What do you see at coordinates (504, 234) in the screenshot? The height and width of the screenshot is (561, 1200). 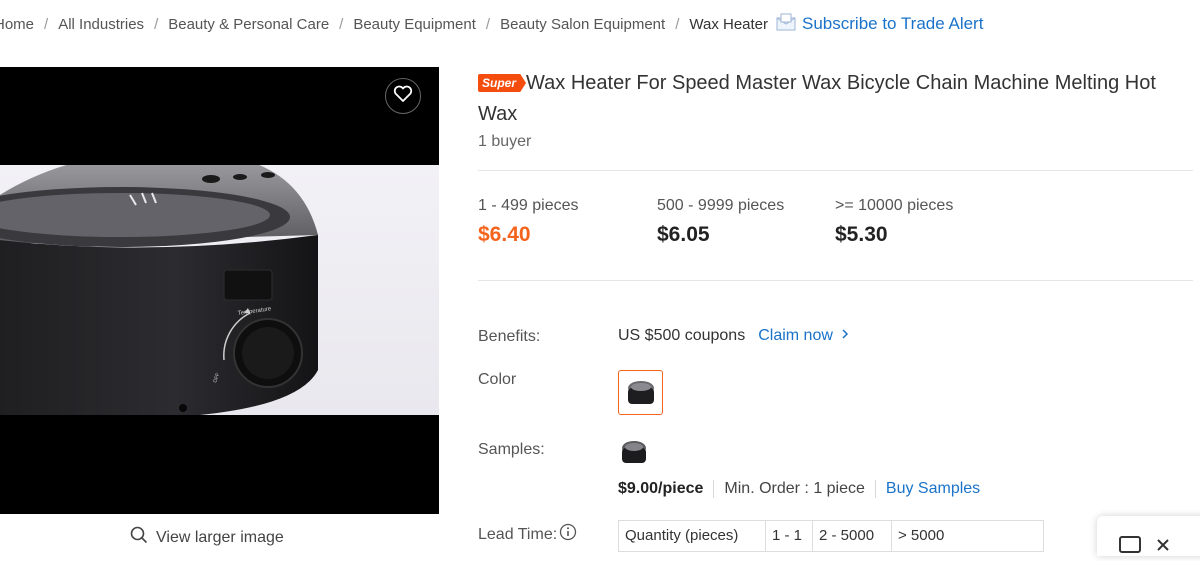 I see `price-tier-price: $6.40` at bounding box center [504, 234].